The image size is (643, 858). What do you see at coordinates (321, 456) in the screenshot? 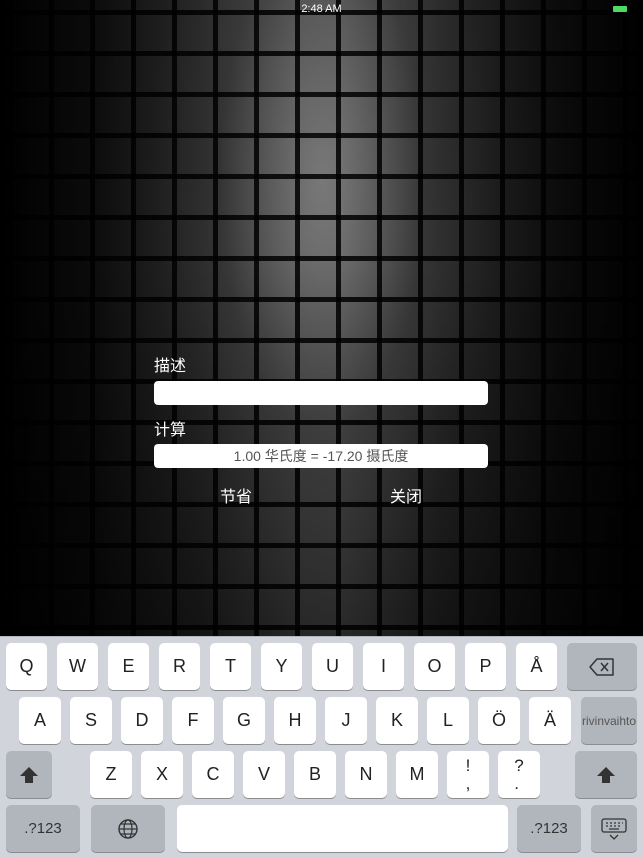
I see `calc-result-field: 1.00 华氏度 = -17.20 摄氏度` at bounding box center [321, 456].